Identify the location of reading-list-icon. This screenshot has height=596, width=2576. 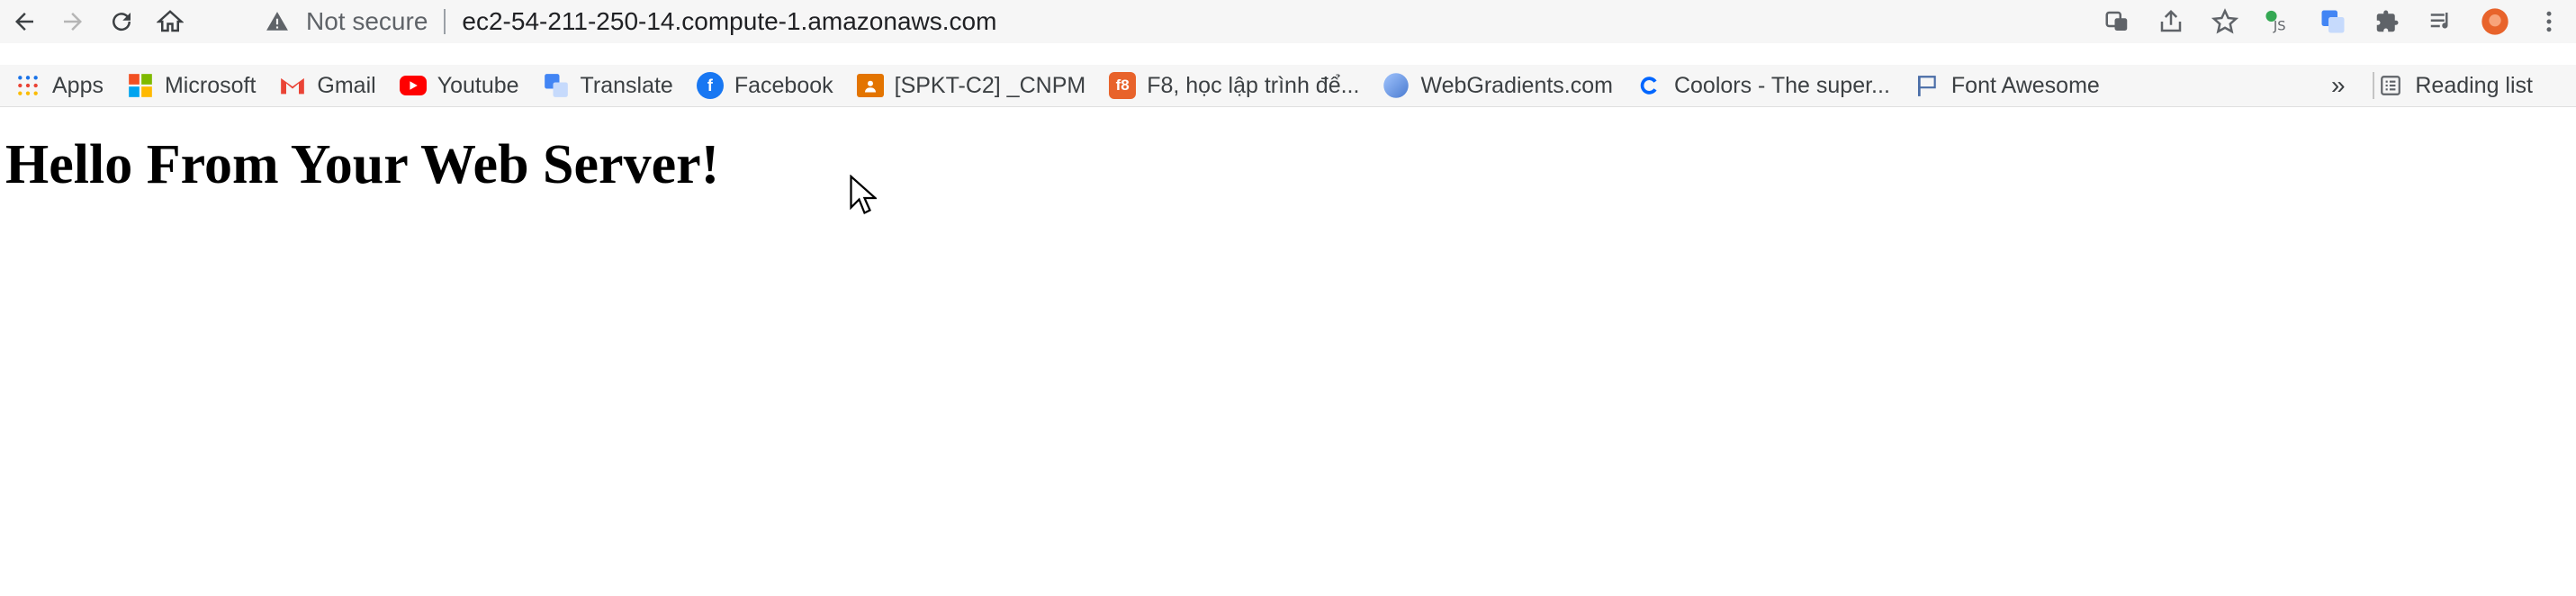
(2390, 85).